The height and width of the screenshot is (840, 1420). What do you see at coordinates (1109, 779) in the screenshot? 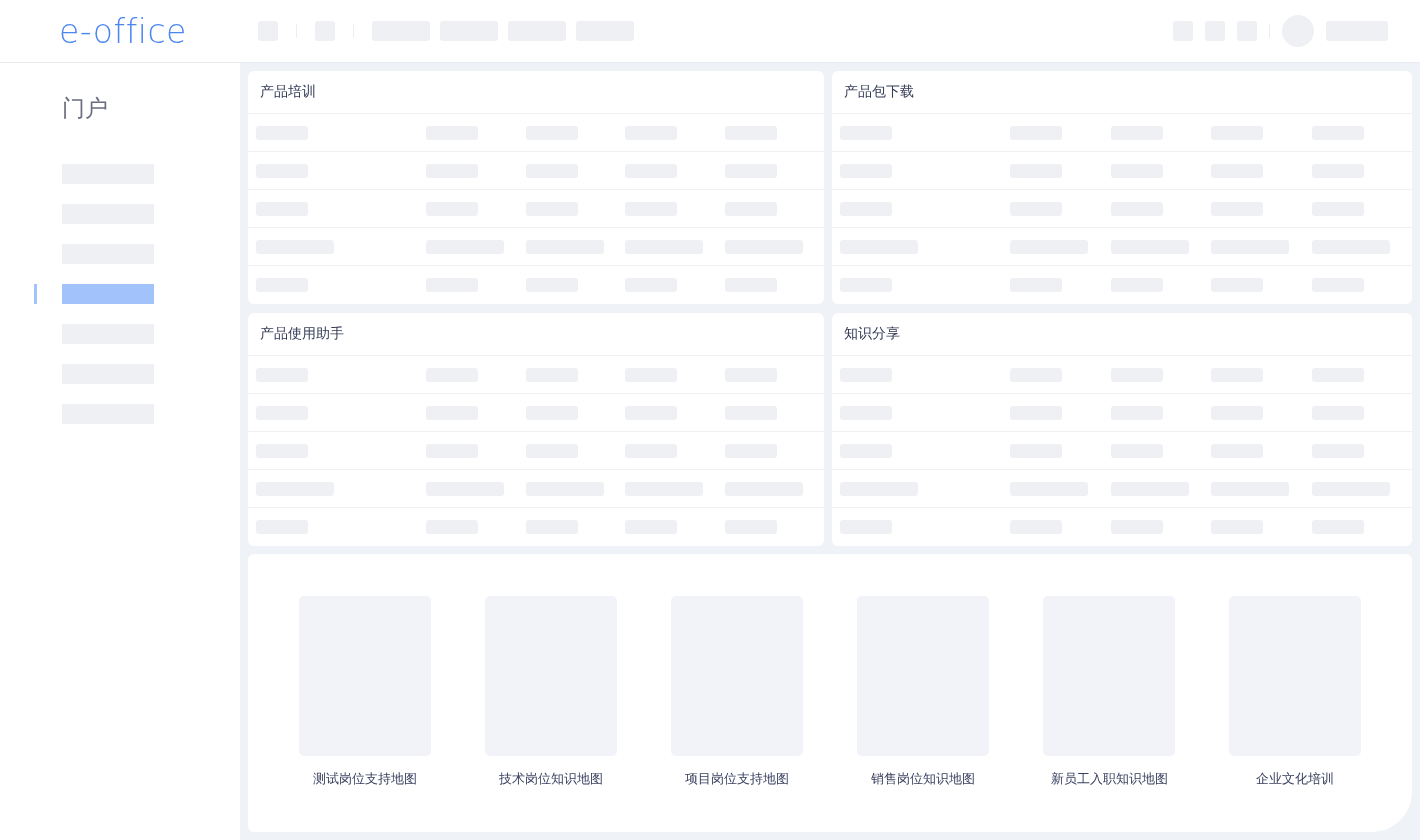
I see `map-label: 新员工入职知识地图` at bounding box center [1109, 779].